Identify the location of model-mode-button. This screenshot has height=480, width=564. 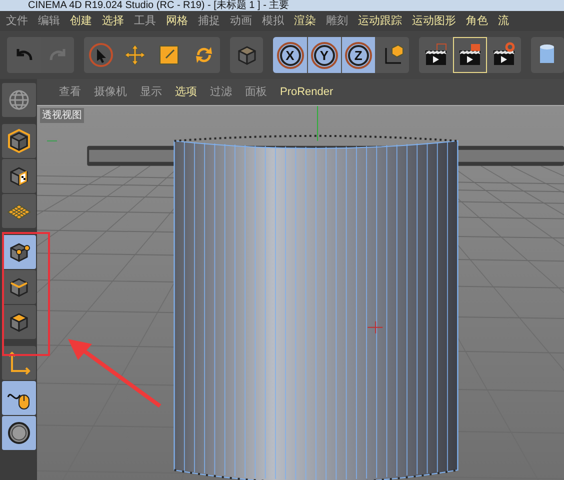
(19, 141).